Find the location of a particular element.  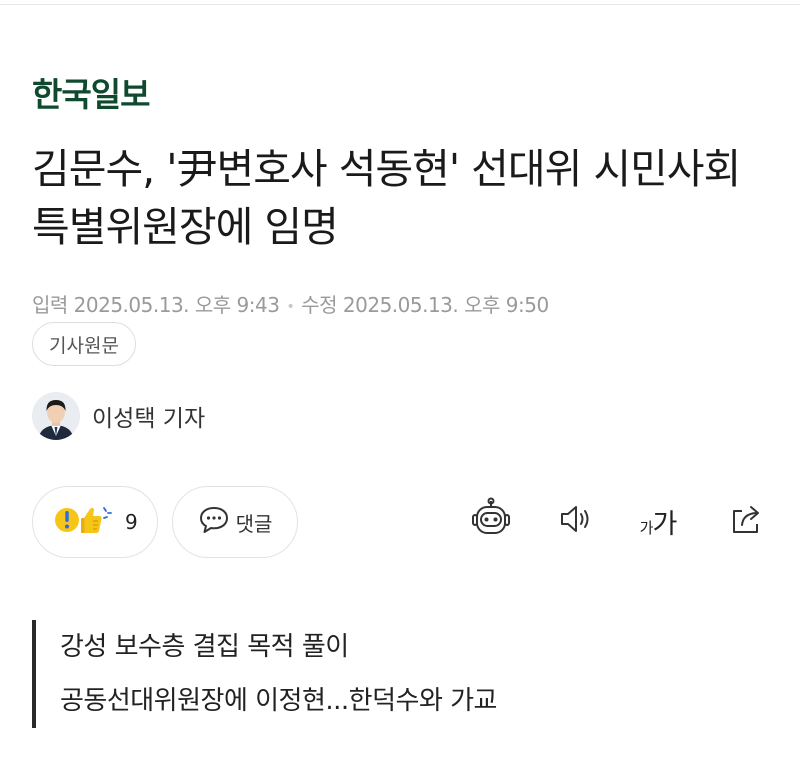

font-size-button: 가가 is located at coordinates (658, 521).